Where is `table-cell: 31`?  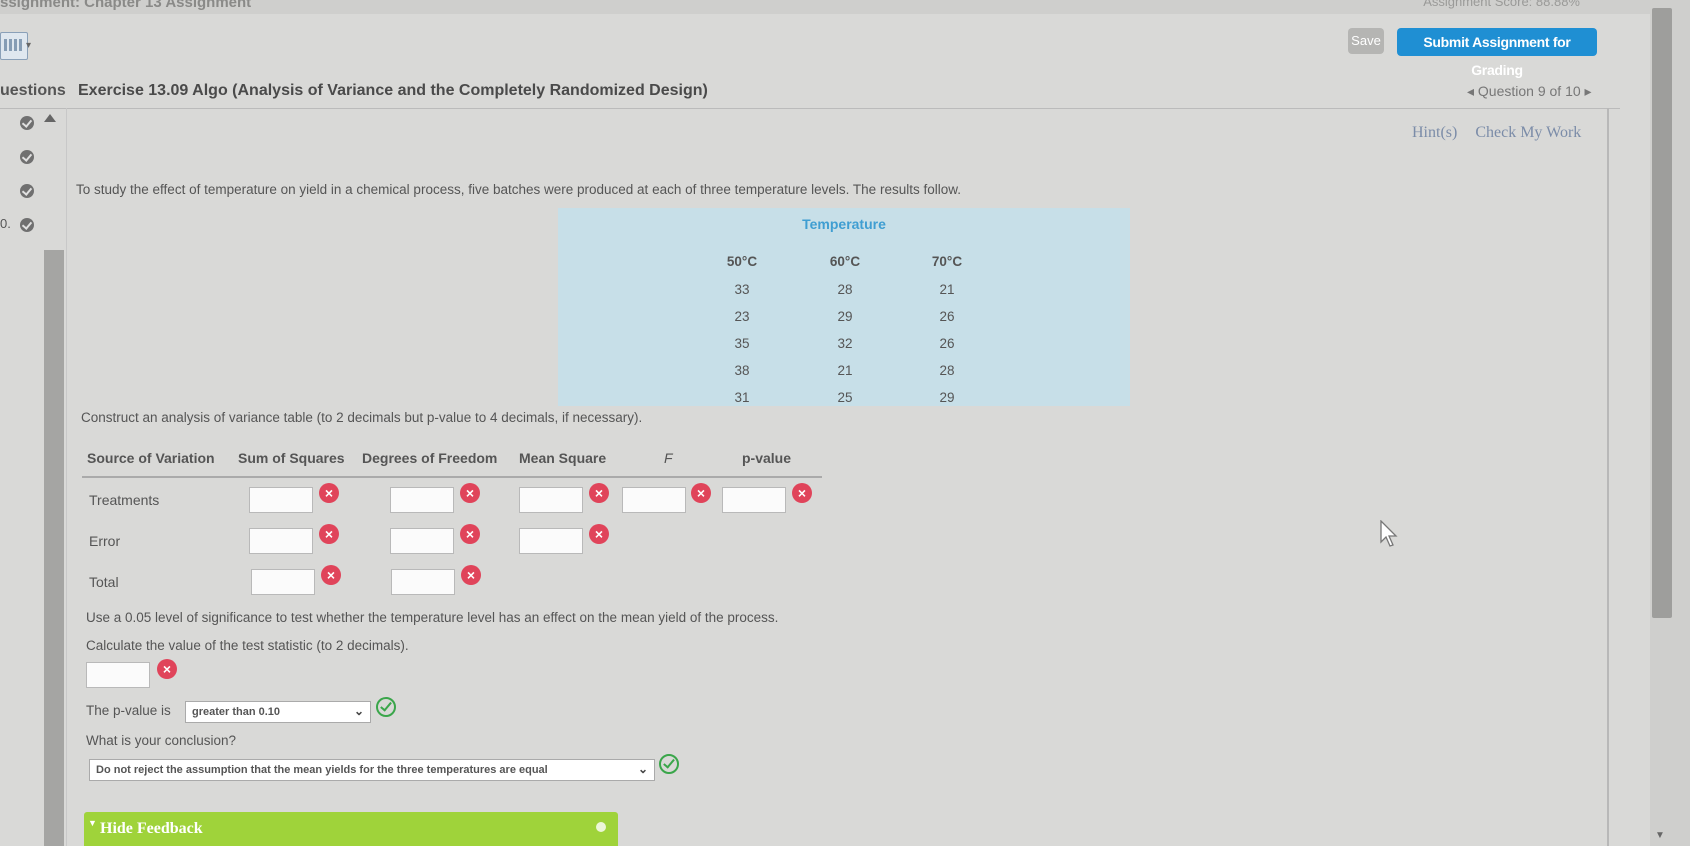
table-cell: 31 is located at coordinates (742, 397).